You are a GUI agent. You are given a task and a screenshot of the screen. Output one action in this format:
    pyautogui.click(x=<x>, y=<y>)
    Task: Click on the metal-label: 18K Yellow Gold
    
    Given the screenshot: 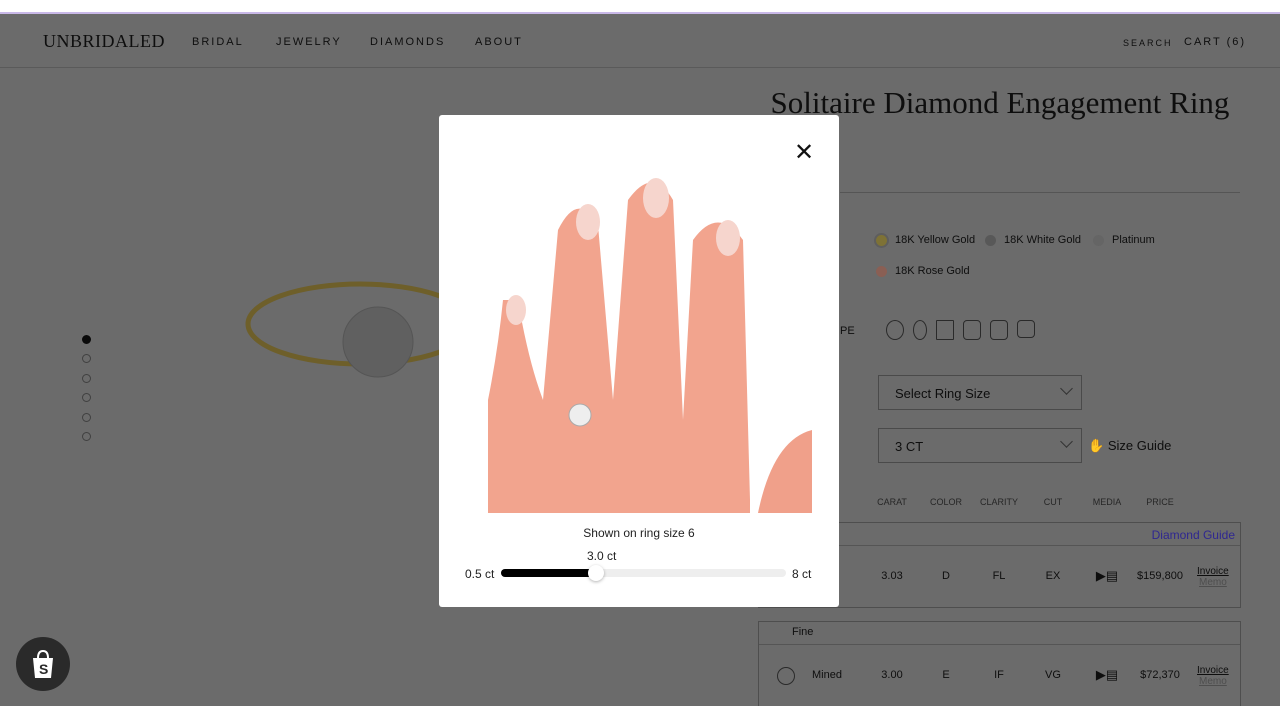 What is the action you would take?
    pyautogui.click(x=935, y=240)
    